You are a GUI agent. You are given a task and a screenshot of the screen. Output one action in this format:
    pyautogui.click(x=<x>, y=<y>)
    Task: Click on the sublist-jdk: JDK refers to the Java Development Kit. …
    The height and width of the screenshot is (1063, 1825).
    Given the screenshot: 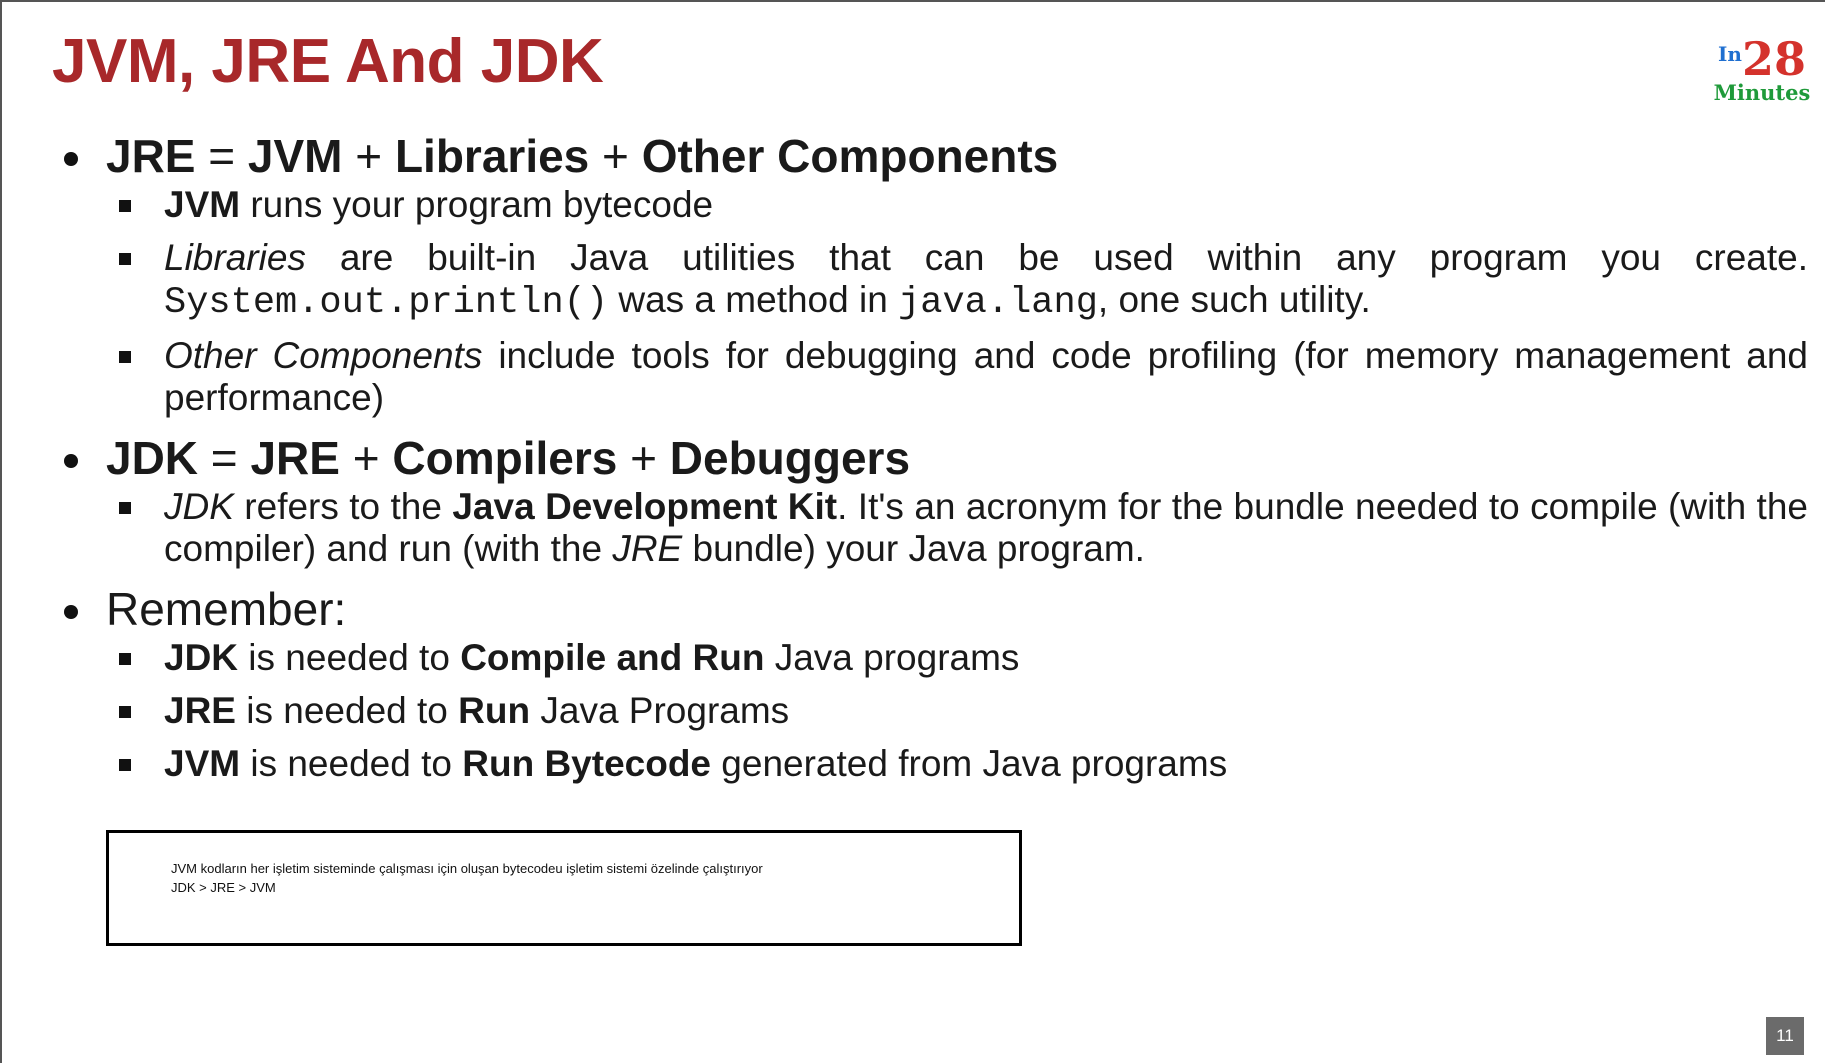 What is the action you would take?
    pyautogui.click(x=957, y=528)
    